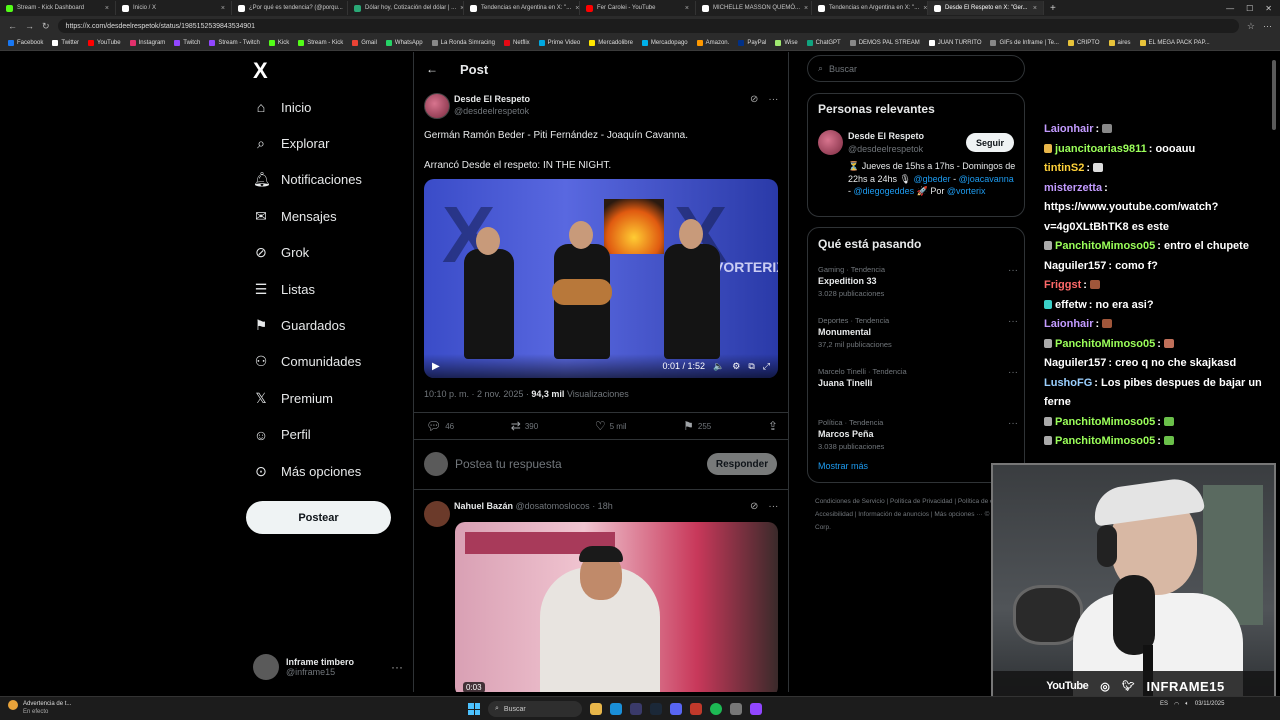  Describe the element at coordinates (773, 426) in the screenshot. I see `share-button: ⇪` at that location.